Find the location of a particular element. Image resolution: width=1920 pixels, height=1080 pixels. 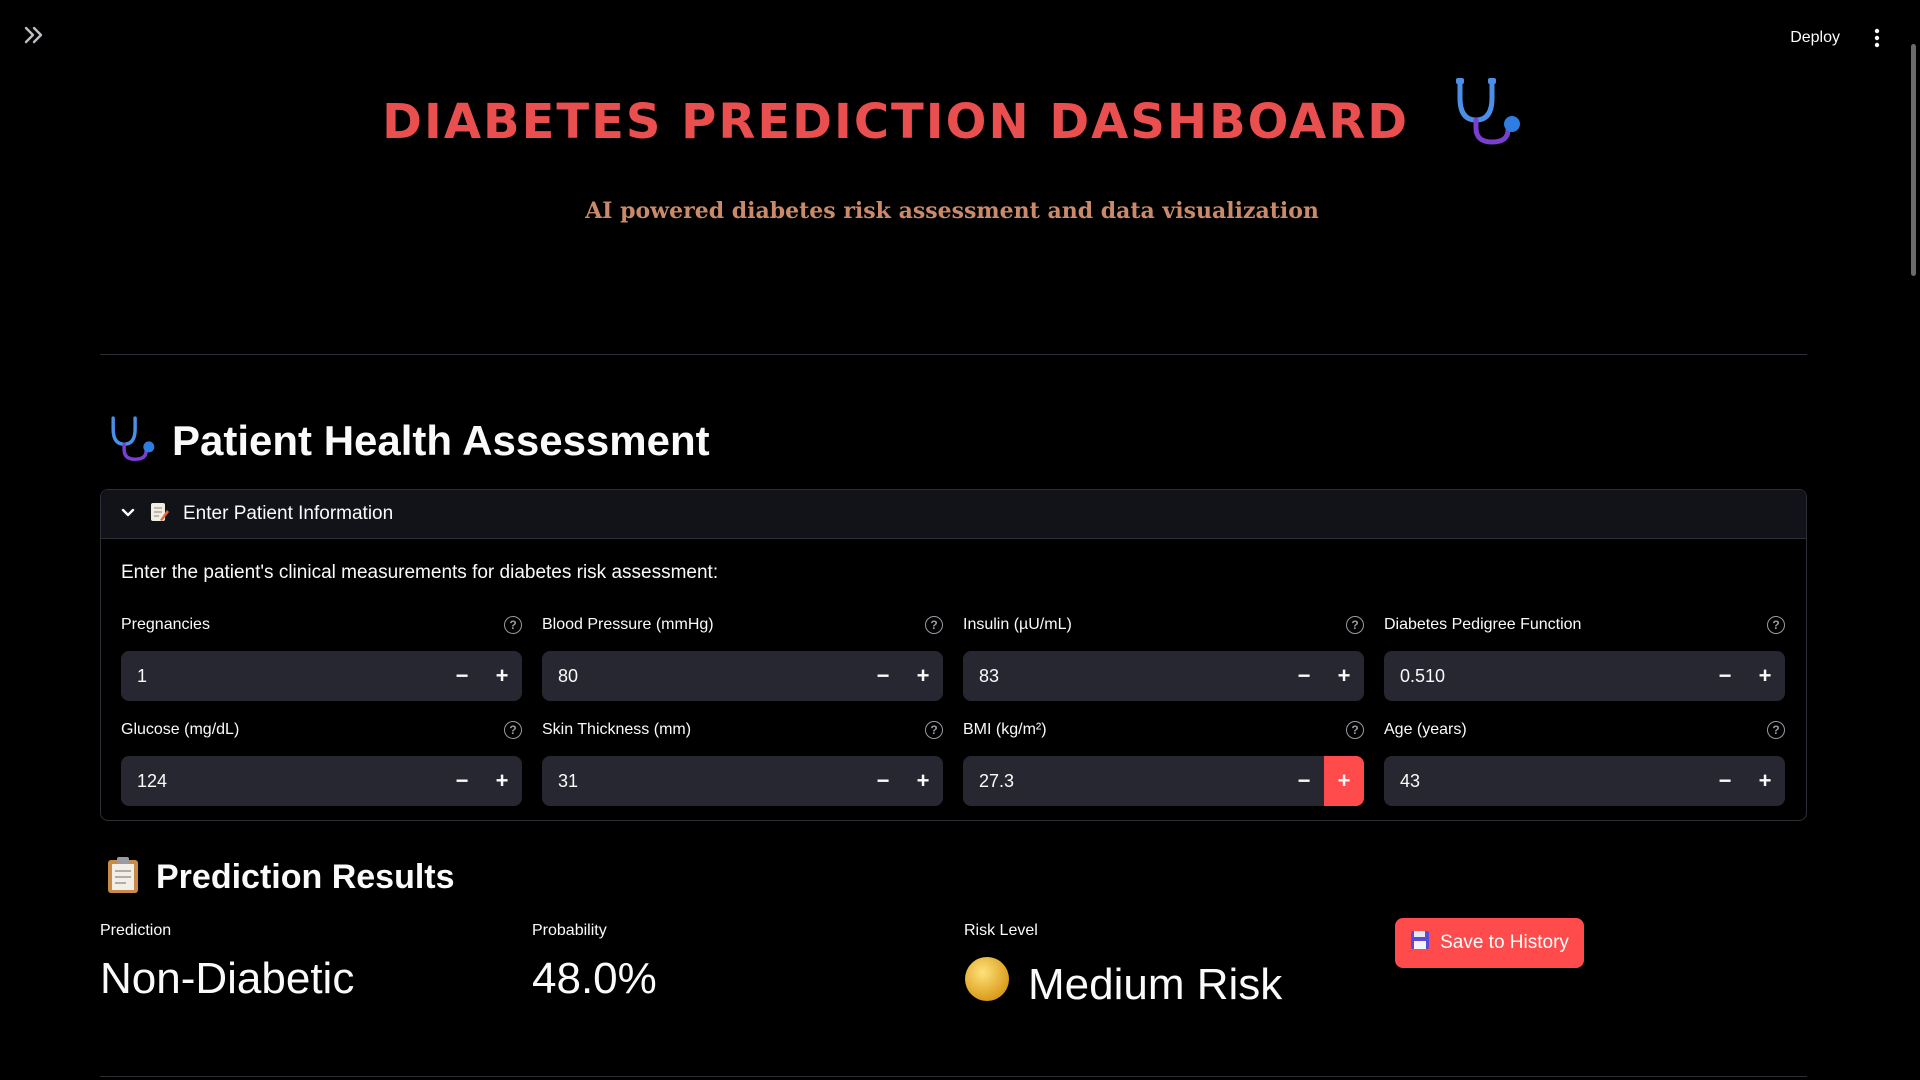

results-heading: Prediction Results is located at coordinates (305, 877).